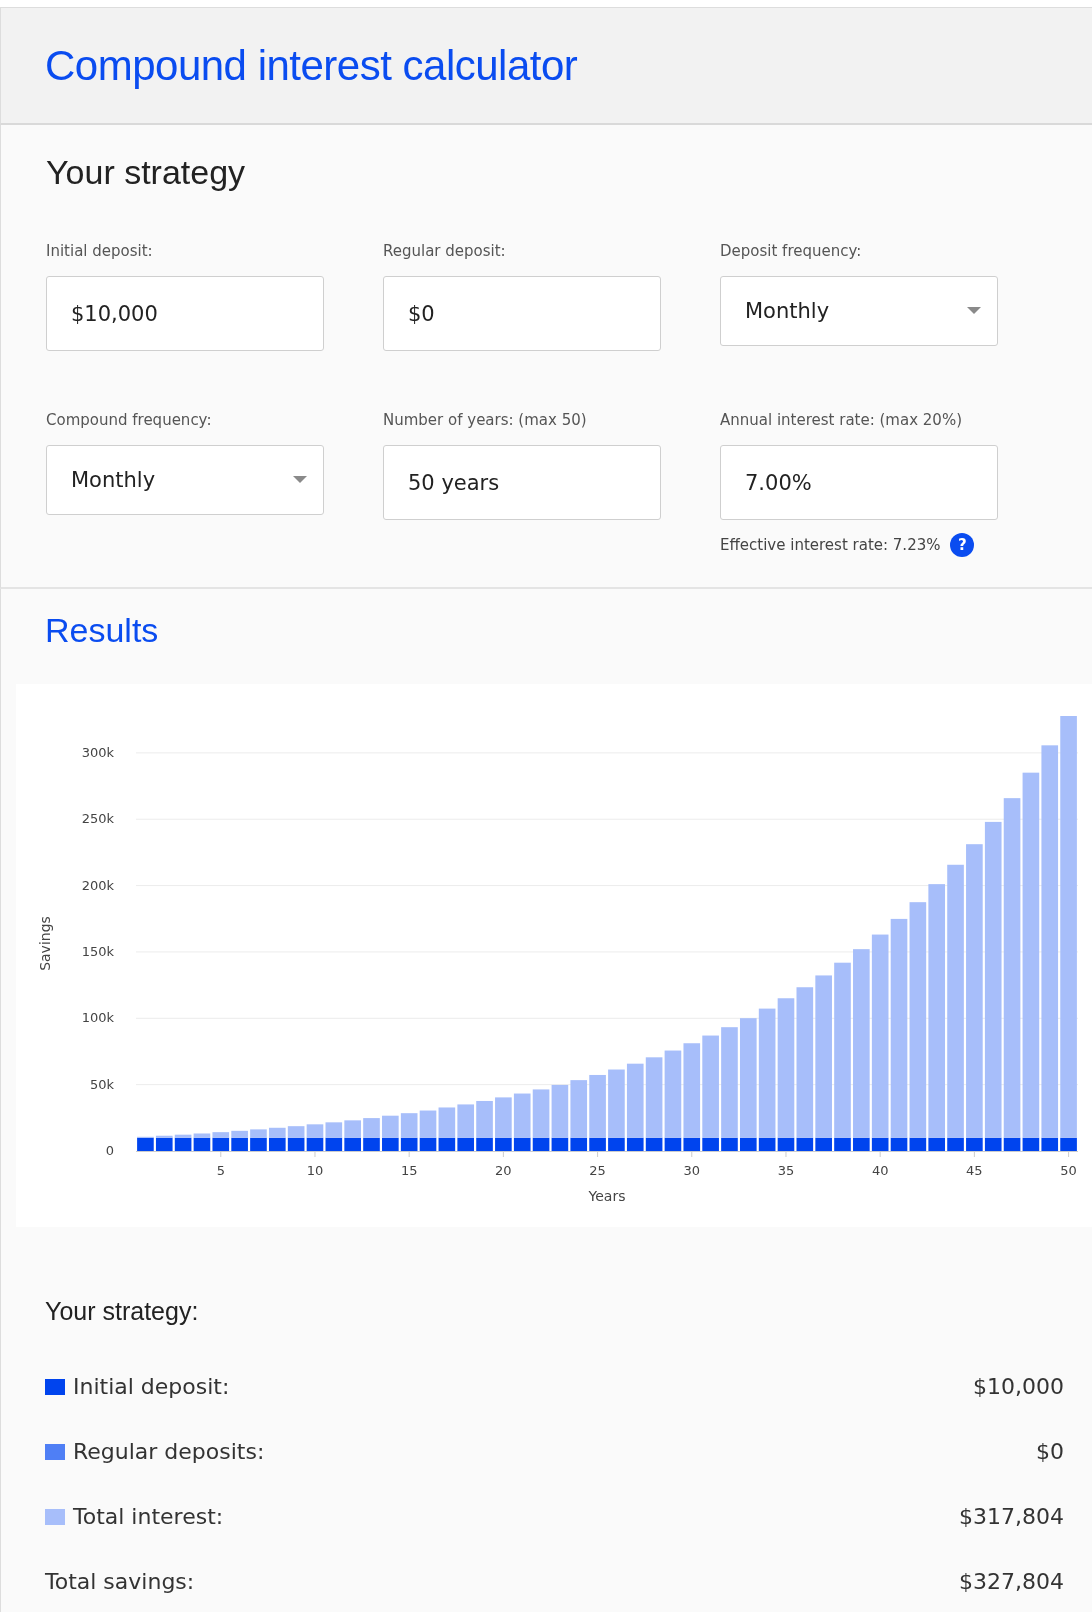  I want to click on input-field: $0, so click(522, 313).